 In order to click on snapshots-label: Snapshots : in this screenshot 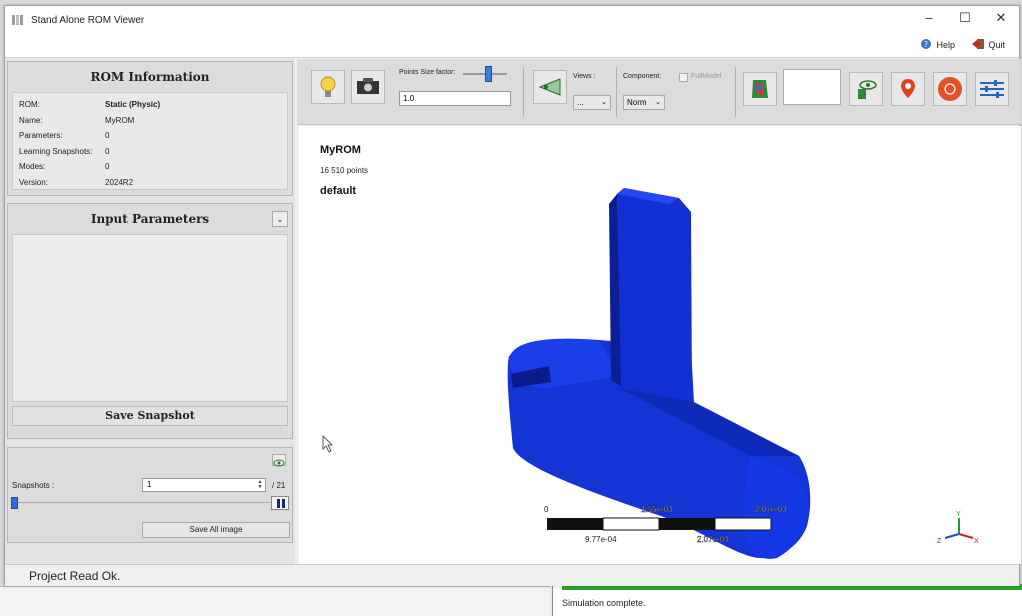, I will do `click(33, 485)`.